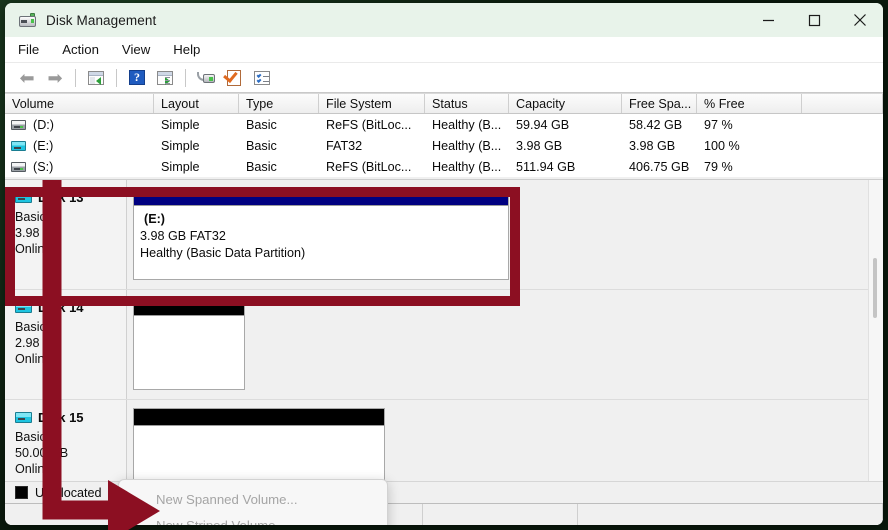 The image size is (888, 530). I want to click on window-title: Disk Management, so click(101, 20).